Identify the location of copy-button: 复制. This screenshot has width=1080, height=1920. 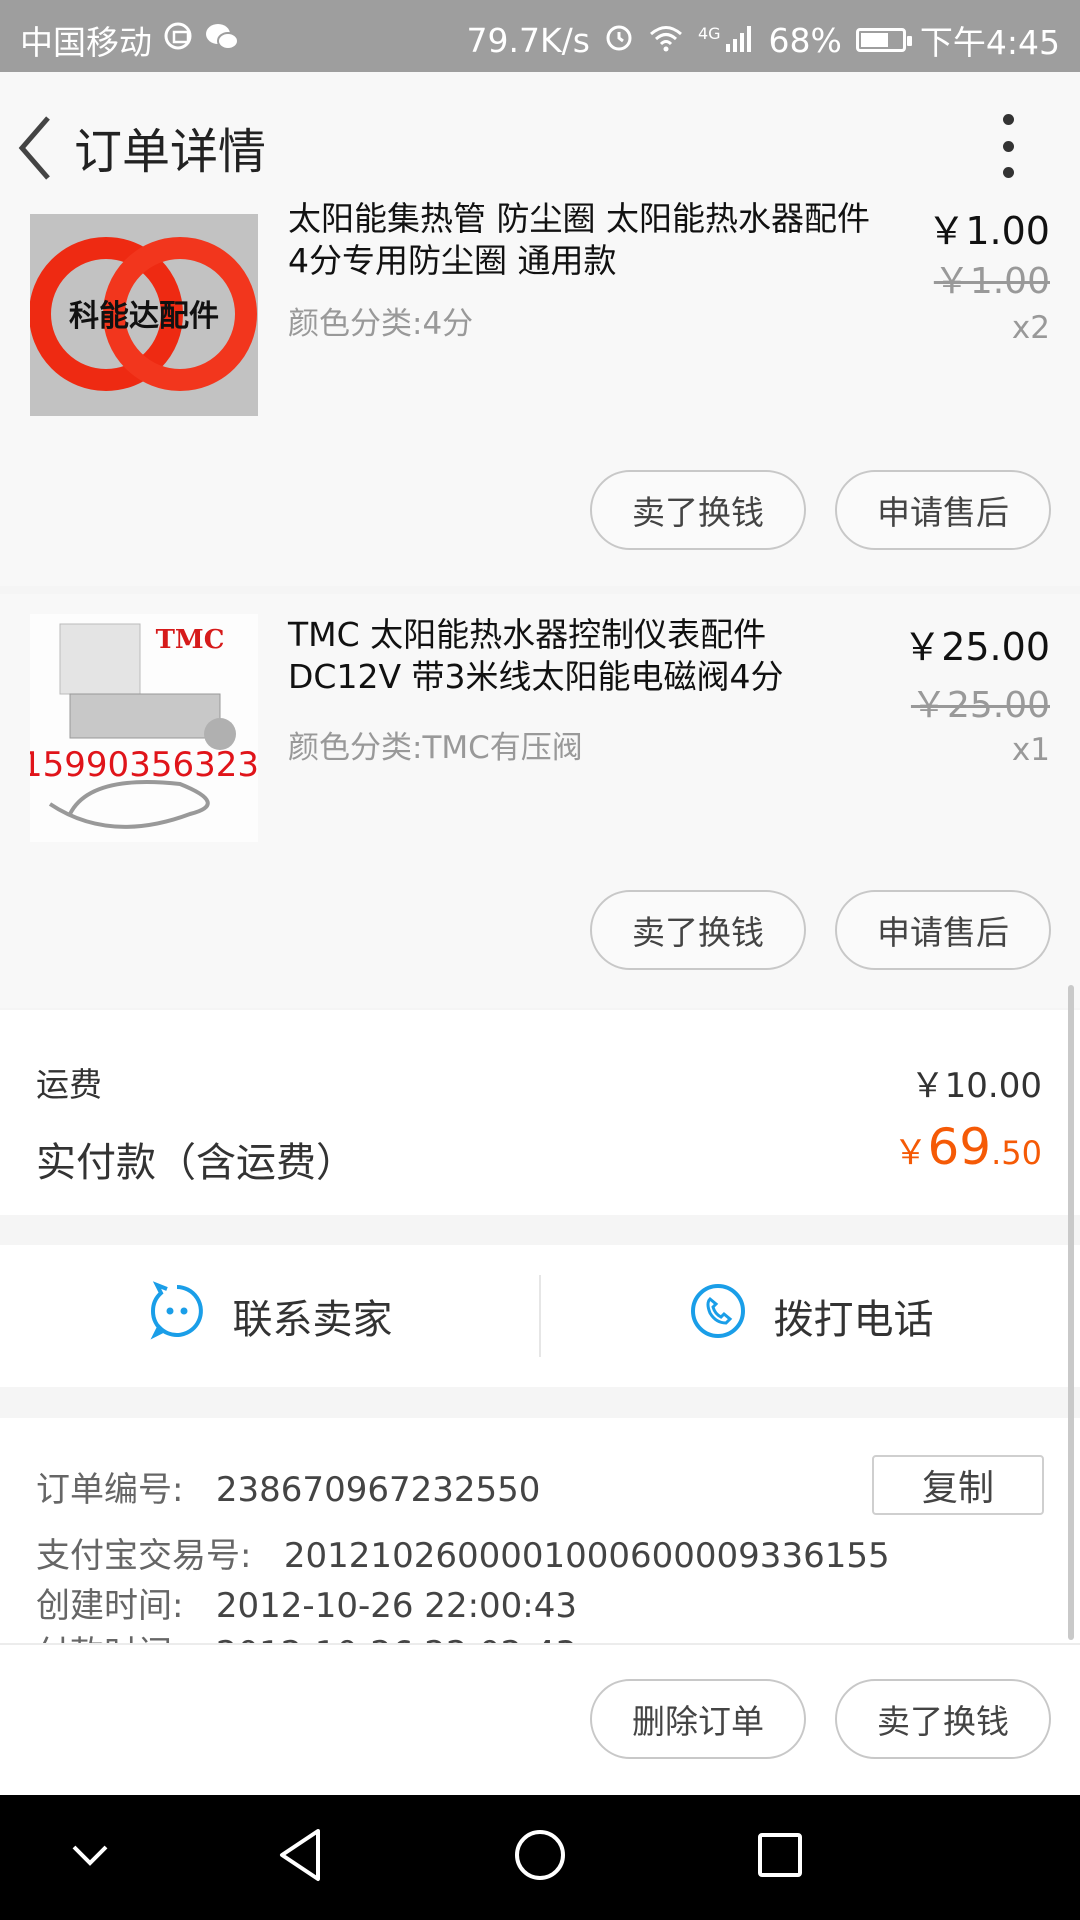
(958, 1485).